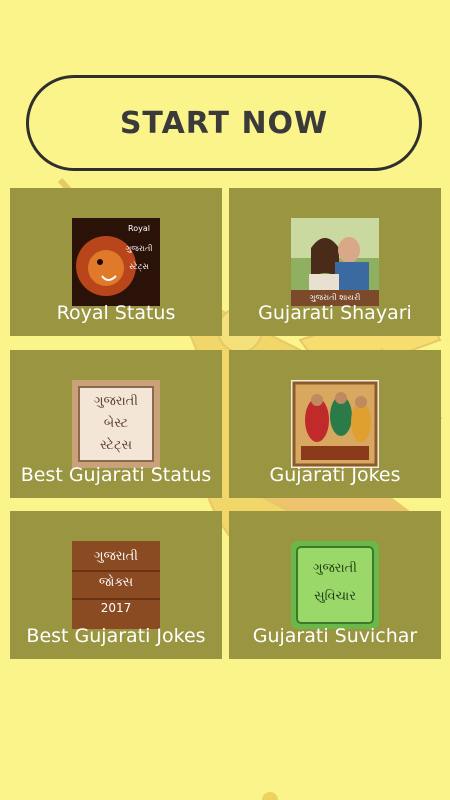 This screenshot has width=450, height=800. Describe the element at coordinates (116, 636) in the screenshot. I see `tile-label: Best Gujarati Jokes` at that location.